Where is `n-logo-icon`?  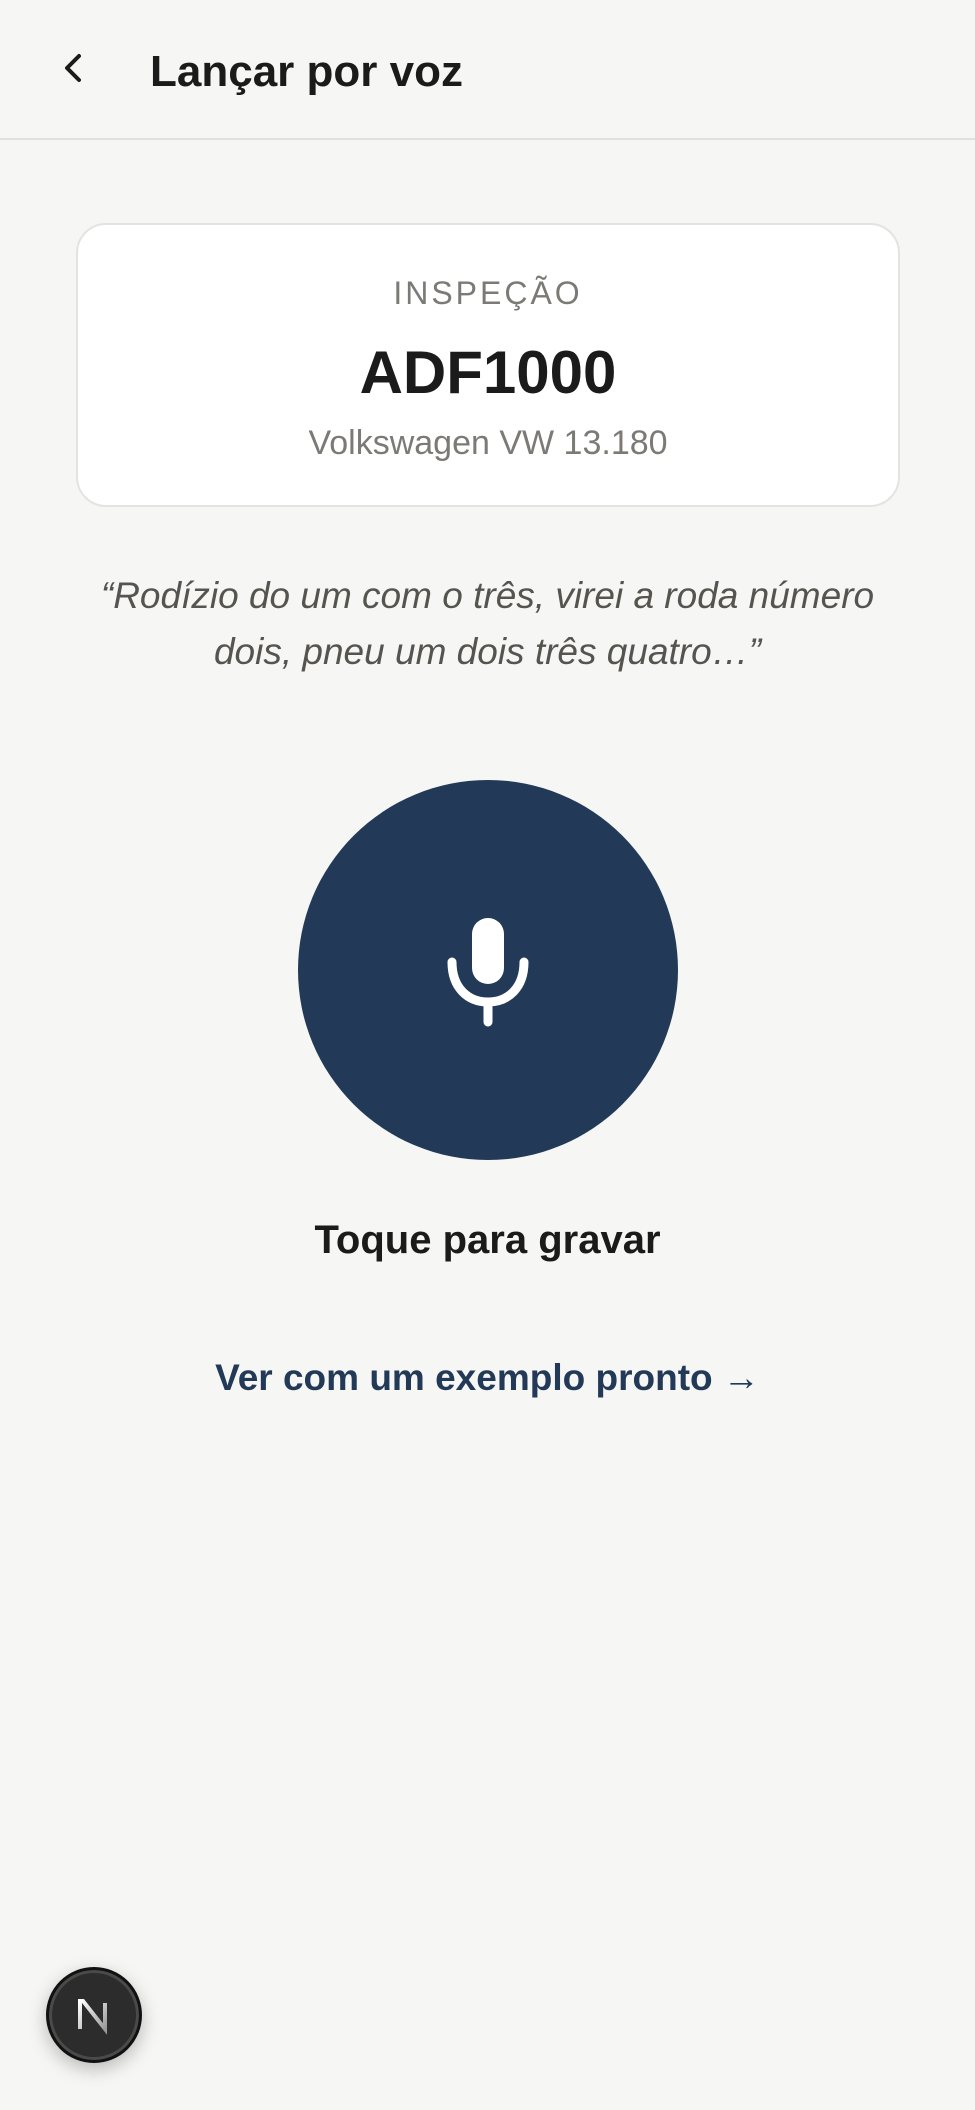
n-logo-icon is located at coordinates (92, 2017).